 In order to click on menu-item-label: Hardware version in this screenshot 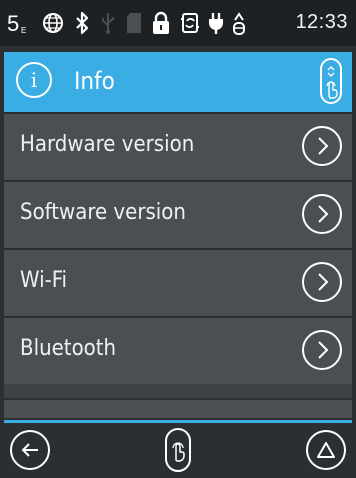, I will do `click(107, 144)`.